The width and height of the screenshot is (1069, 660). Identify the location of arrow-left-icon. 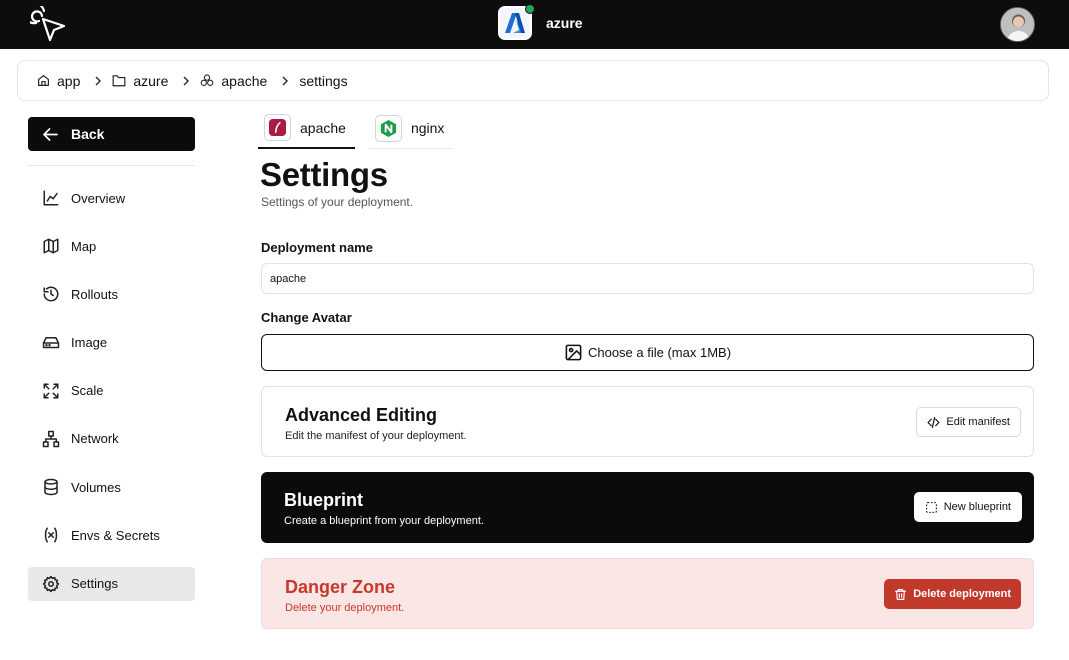
(50, 134).